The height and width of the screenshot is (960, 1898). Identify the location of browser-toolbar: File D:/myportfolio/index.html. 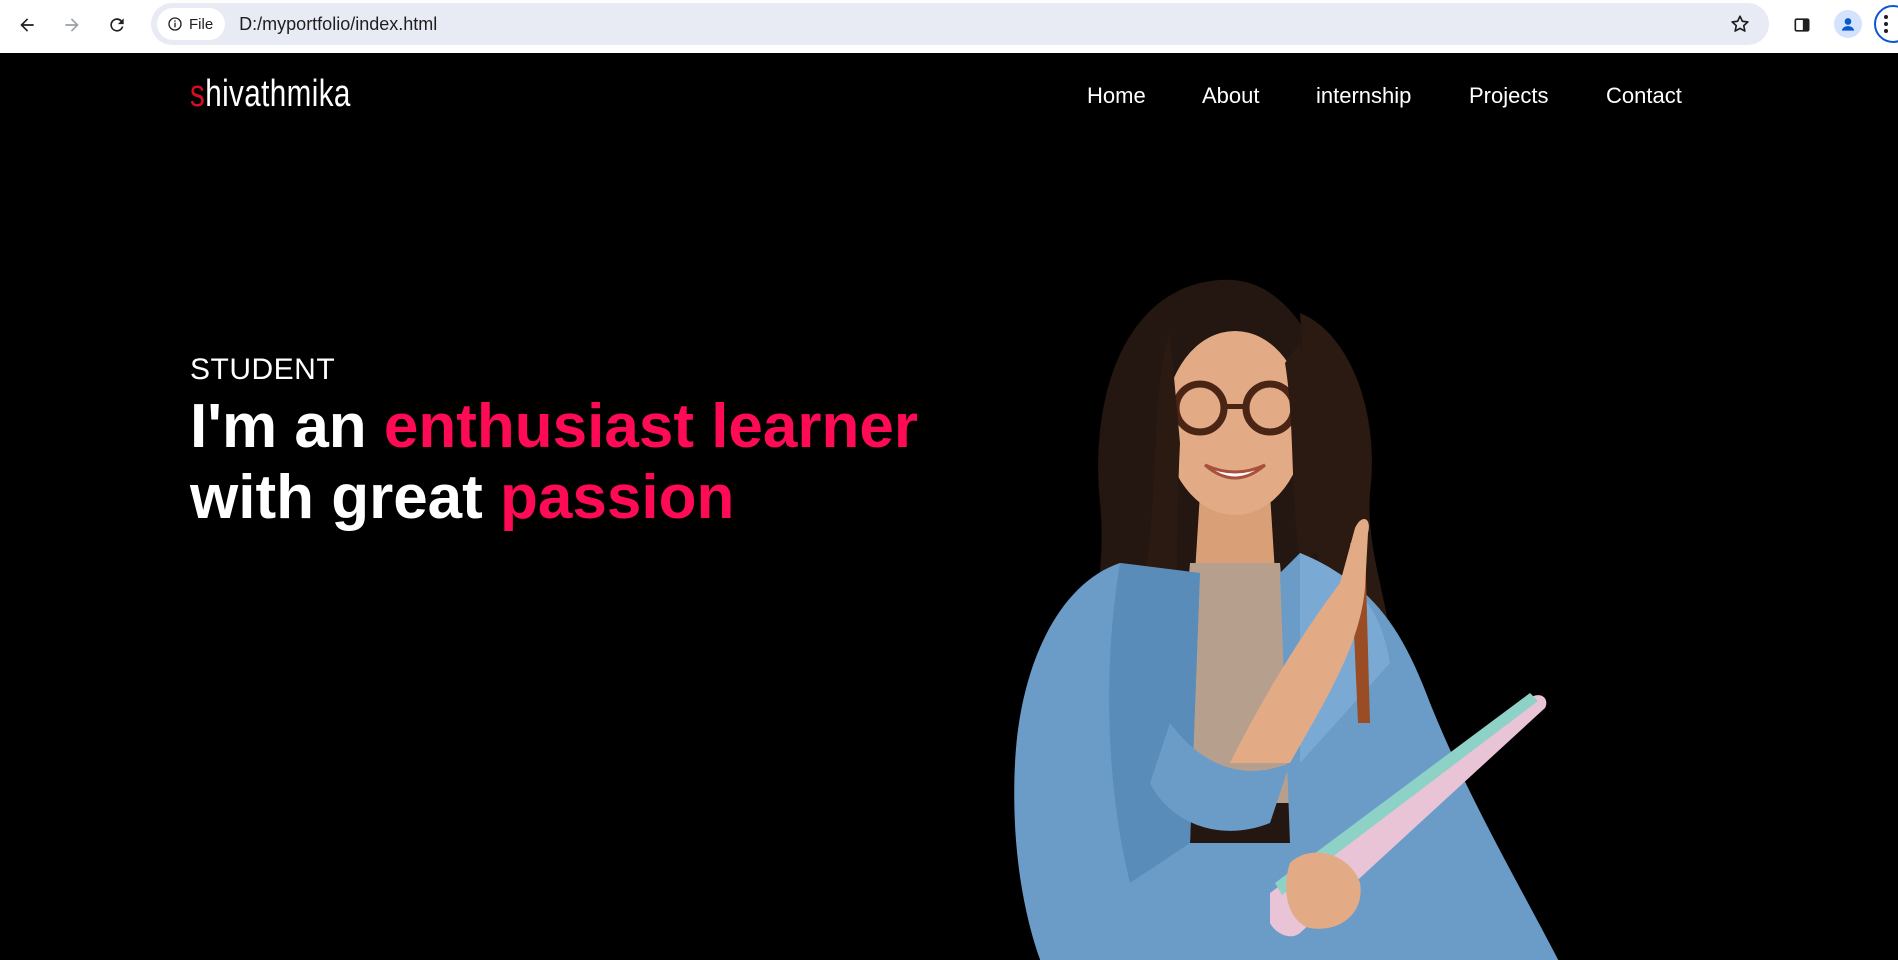
(949, 26).